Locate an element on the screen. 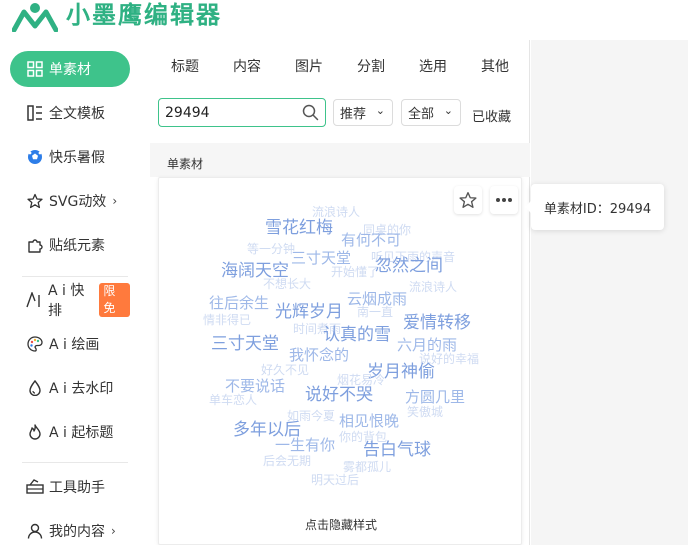 Image resolution: width=688 pixels, height=545 pixels. cloud-word: 告白气球 is located at coordinates (397, 450).